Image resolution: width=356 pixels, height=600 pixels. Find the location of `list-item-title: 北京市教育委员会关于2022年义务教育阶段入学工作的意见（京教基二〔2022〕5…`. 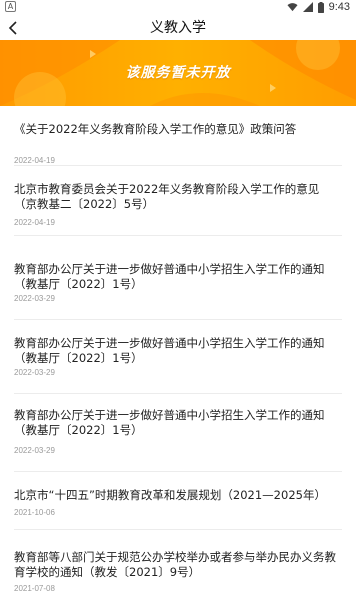

list-item-title: 北京市教育委员会关于2022年义务教育阶段入学工作的意见（京教基二〔2022〕5… is located at coordinates (167, 196).